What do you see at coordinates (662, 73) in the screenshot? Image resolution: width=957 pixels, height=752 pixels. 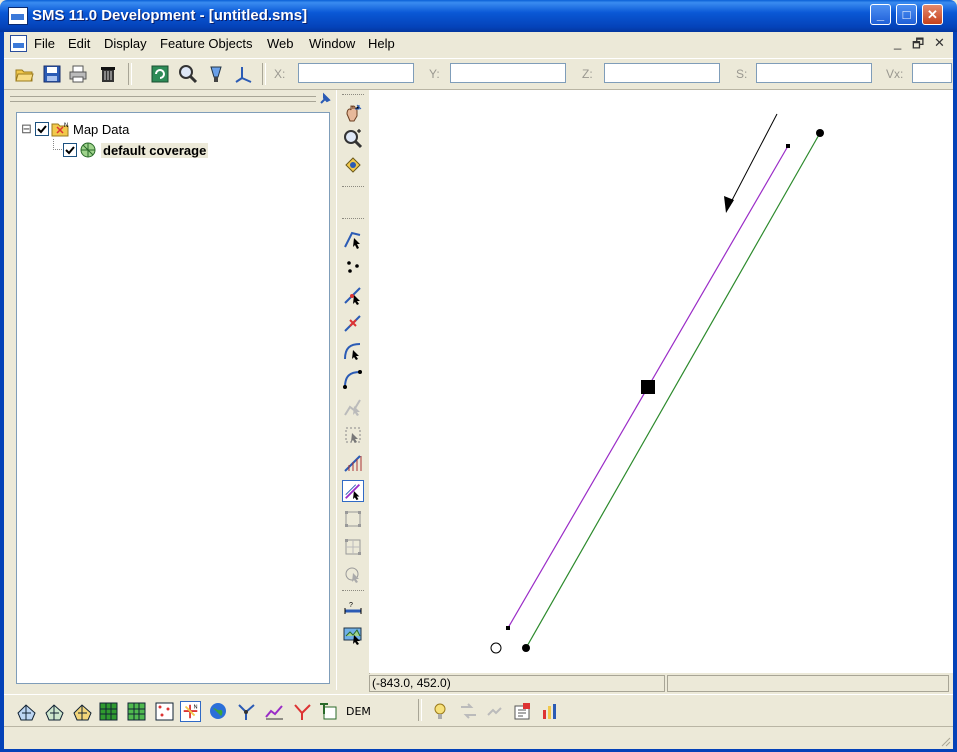 I see `z-coord-field` at bounding box center [662, 73].